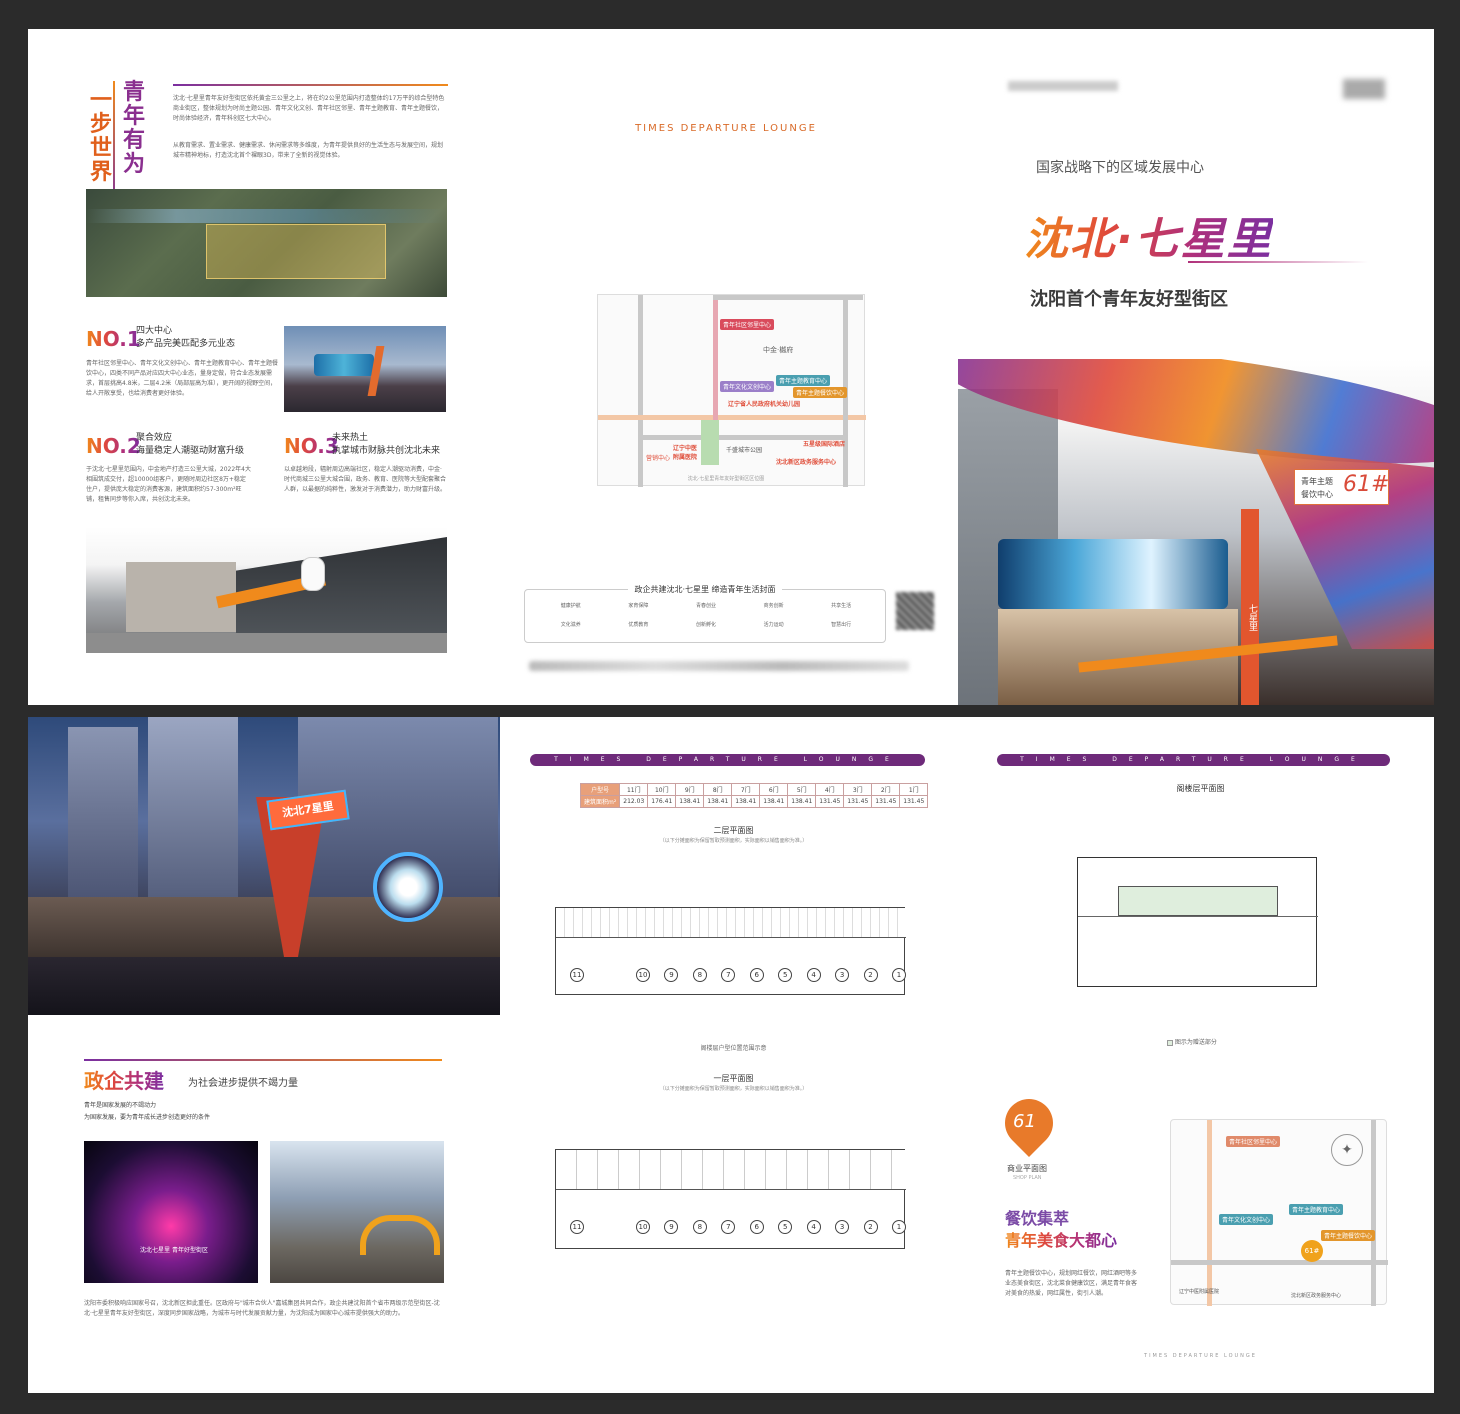 This screenshot has height=1414, width=1460. What do you see at coordinates (124, 1079) in the screenshot?
I see `section-title: 政企共建` at bounding box center [124, 1079].